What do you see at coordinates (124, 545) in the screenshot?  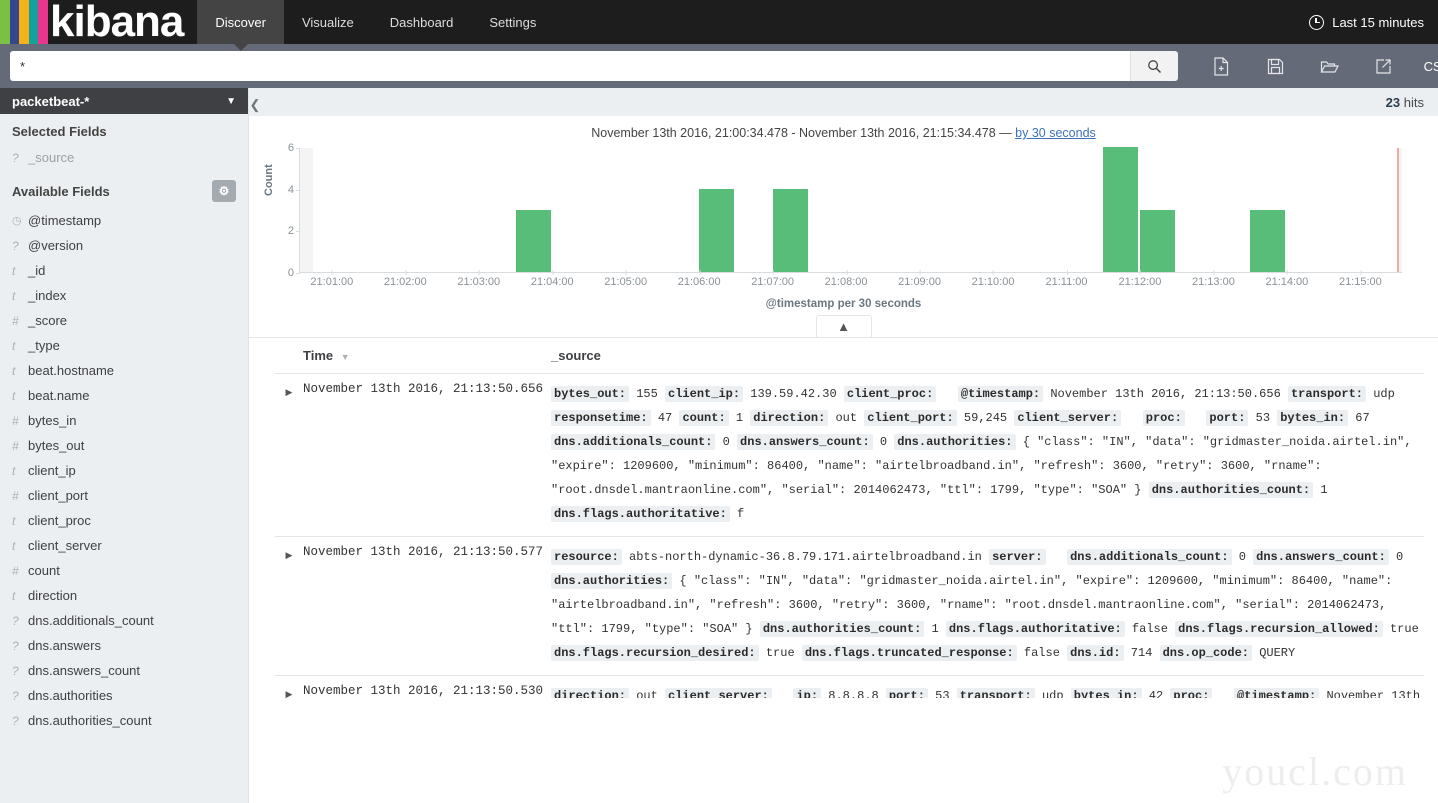 I see `field-item-client_server: t client_server` at bounding box center [124, 545].